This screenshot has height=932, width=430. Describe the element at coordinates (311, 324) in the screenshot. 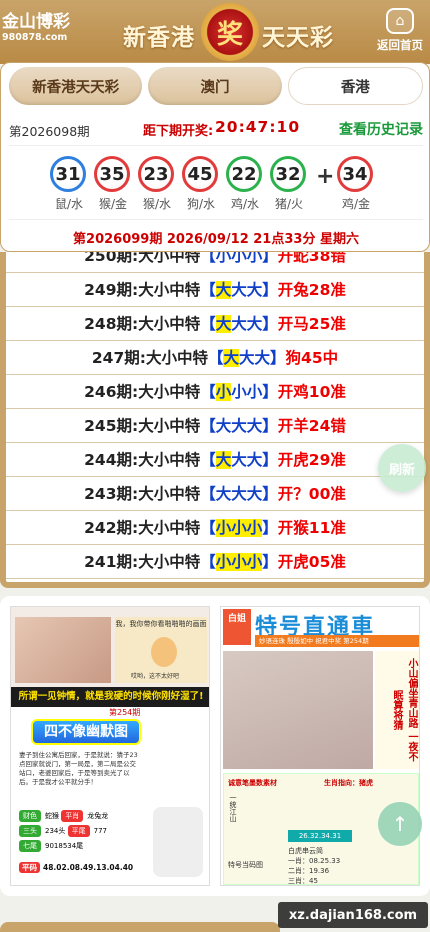

I see `history-result: 开马25准` at that location.